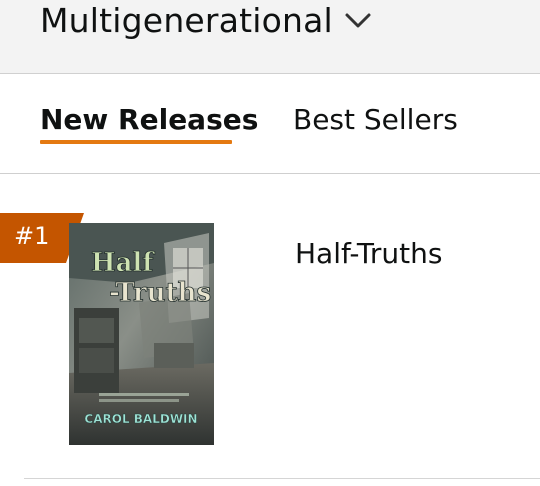 The height and width of the screenshot is (486, 540). I want to click on tab-new-releases: New Releases, so click(149, 120).